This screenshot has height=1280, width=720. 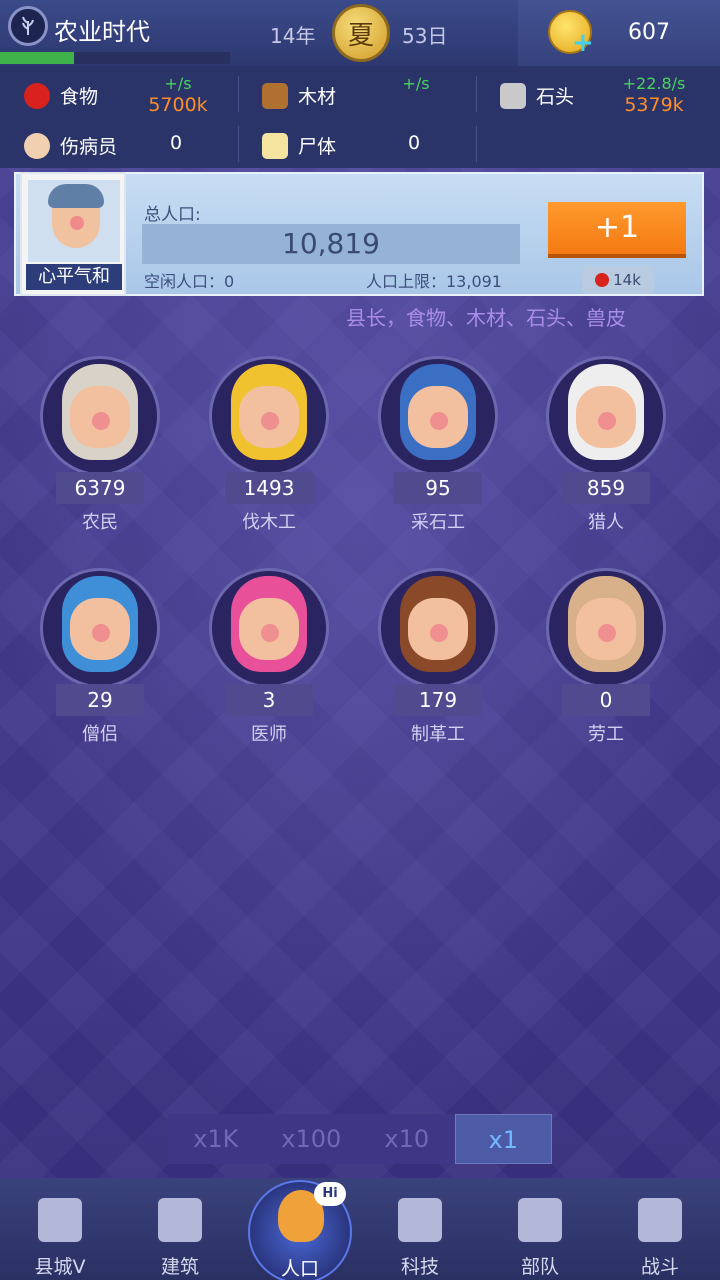 I want to click on mood-label: 心平气和, so click(x=74, y=277).